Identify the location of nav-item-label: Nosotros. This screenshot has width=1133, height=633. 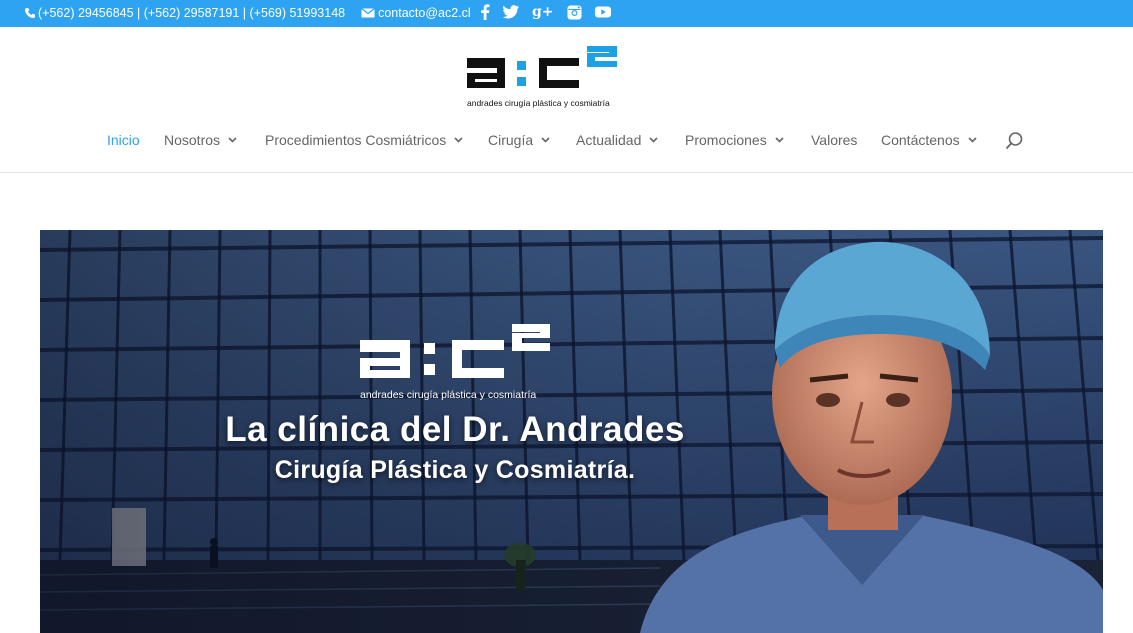
(192, 140).